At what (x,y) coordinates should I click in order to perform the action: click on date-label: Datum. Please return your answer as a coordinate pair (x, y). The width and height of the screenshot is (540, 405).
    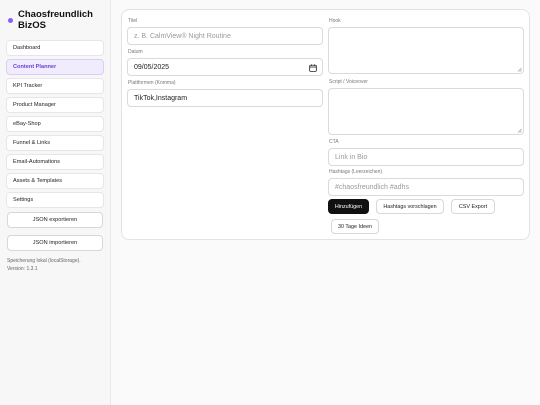
    Looking at the image, I should click on (135, 52).